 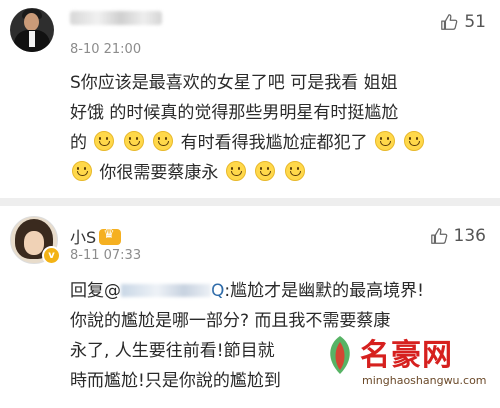 What do you see at coordinates (116, 20) in the screenshot?
I see `username-blurred` at bounding box center [116, 20].